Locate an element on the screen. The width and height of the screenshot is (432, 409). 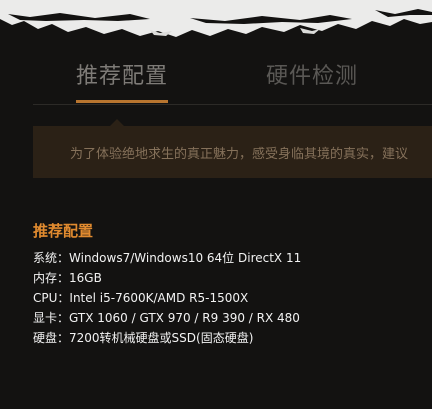
spec-os: 系统：Windows7/Windows10 64位 DirectX 11 is located at coordinates (167, 258).